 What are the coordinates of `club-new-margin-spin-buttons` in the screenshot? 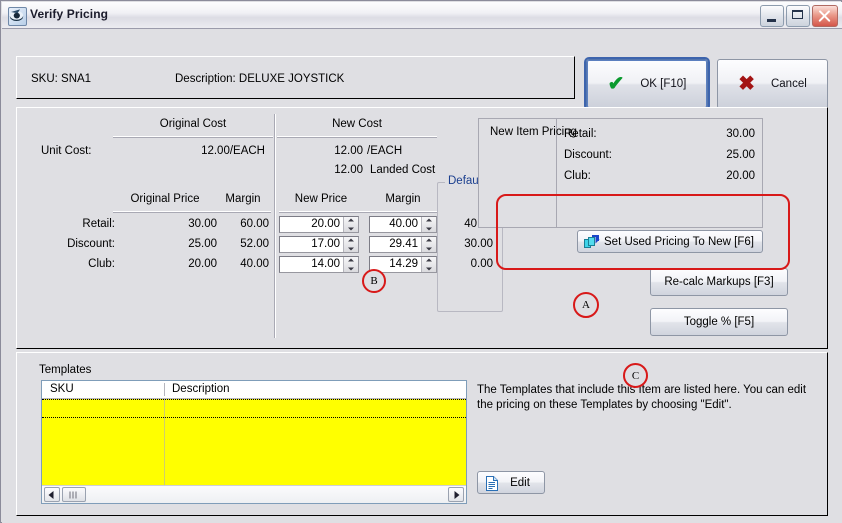 It's located at (428, 264).